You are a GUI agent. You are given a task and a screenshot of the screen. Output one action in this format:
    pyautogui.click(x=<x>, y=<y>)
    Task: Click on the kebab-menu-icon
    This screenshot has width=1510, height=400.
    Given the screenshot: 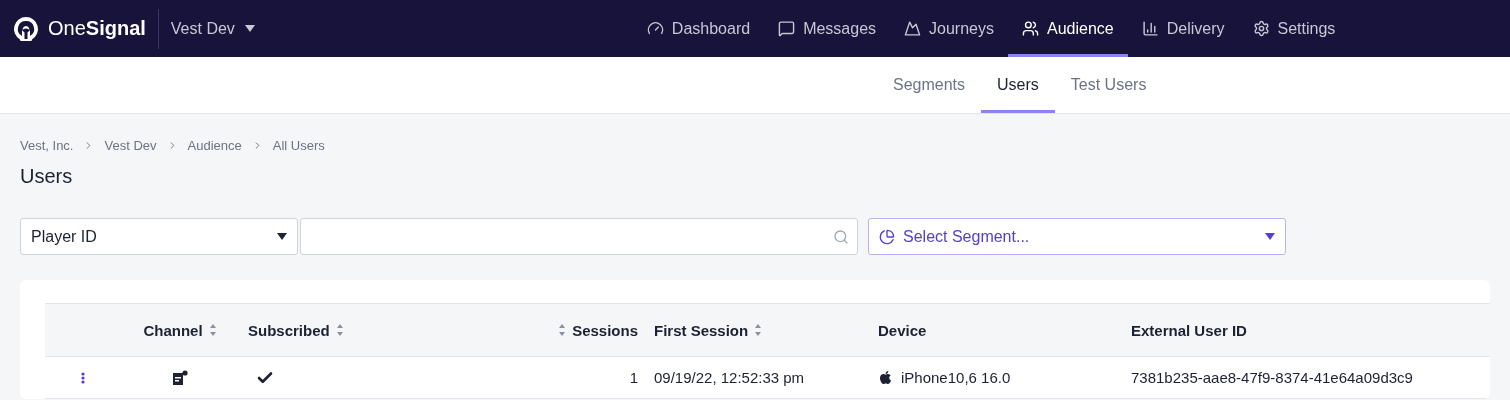 What is the action you would take?
    pyautogui.click(x=82, y=377)
    